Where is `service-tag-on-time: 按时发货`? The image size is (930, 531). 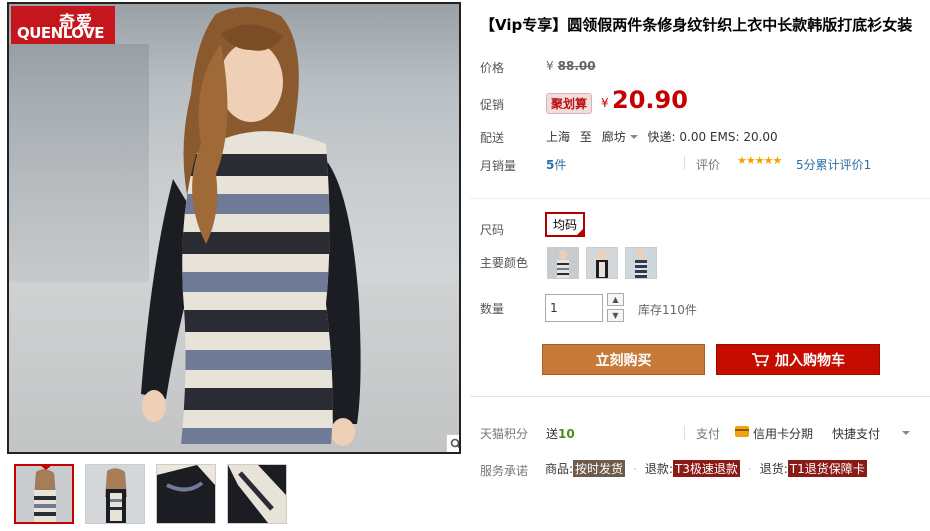
service-tag-on-time: 按时发货 is located at coordinates (599, 468).